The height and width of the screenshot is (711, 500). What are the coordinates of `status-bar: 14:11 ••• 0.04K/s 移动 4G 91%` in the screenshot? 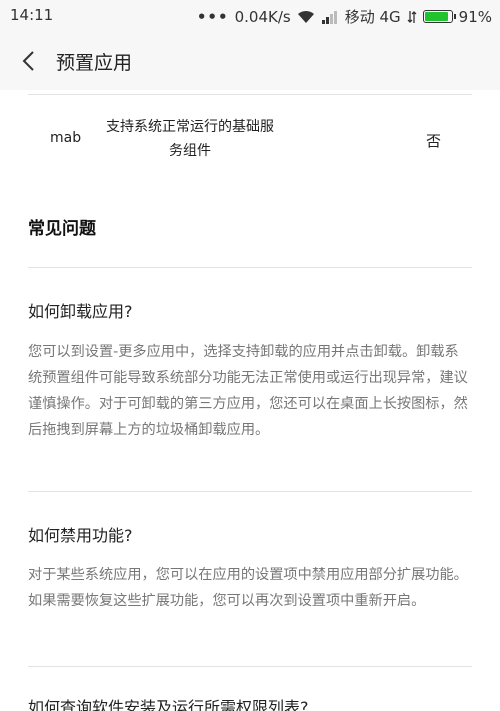 It's located at (250, 16).